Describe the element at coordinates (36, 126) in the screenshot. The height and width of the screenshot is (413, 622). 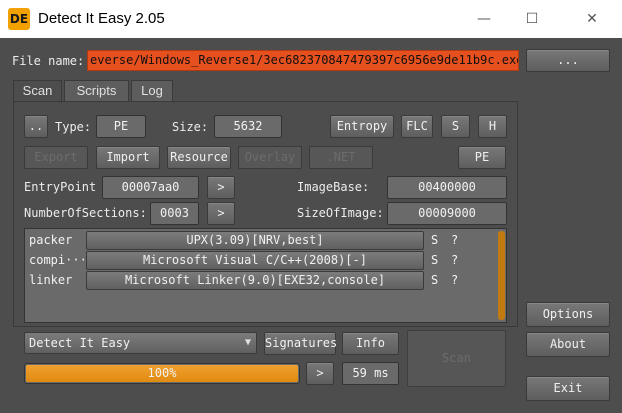
I see `file-info-button: ..` at that location.